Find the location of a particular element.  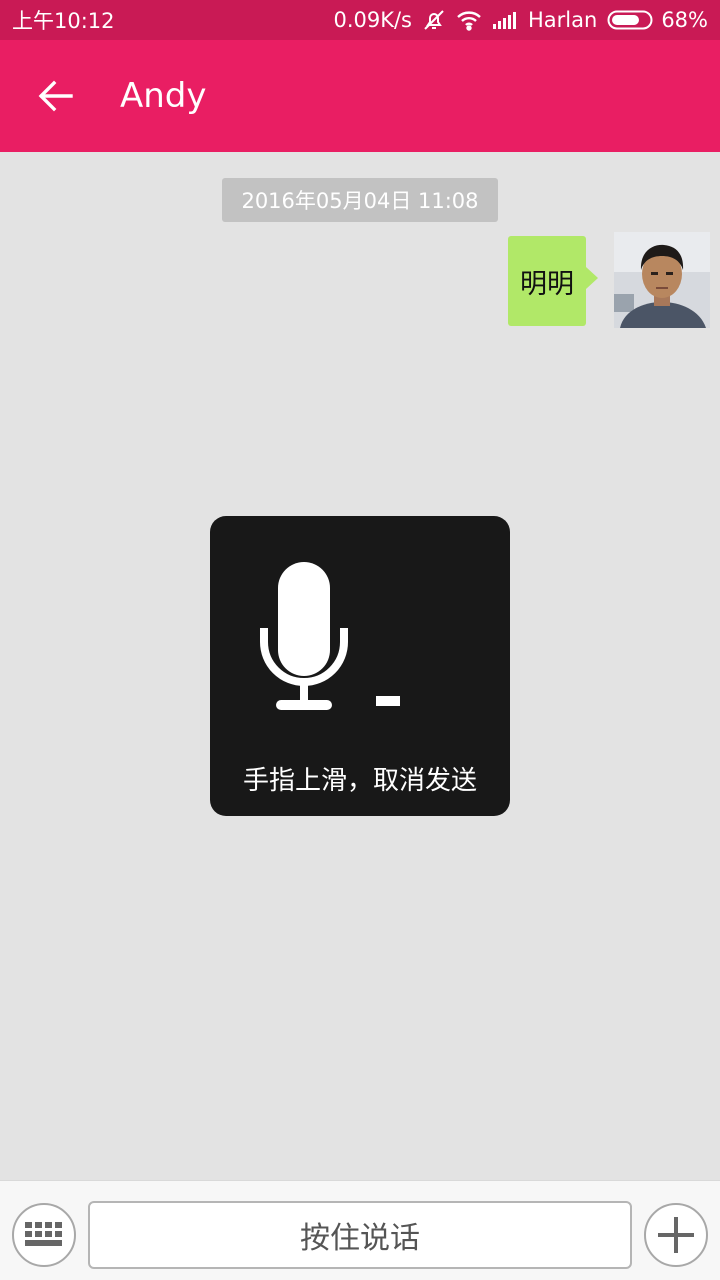

app-bar: Andy is located at coordinates (360, 96).